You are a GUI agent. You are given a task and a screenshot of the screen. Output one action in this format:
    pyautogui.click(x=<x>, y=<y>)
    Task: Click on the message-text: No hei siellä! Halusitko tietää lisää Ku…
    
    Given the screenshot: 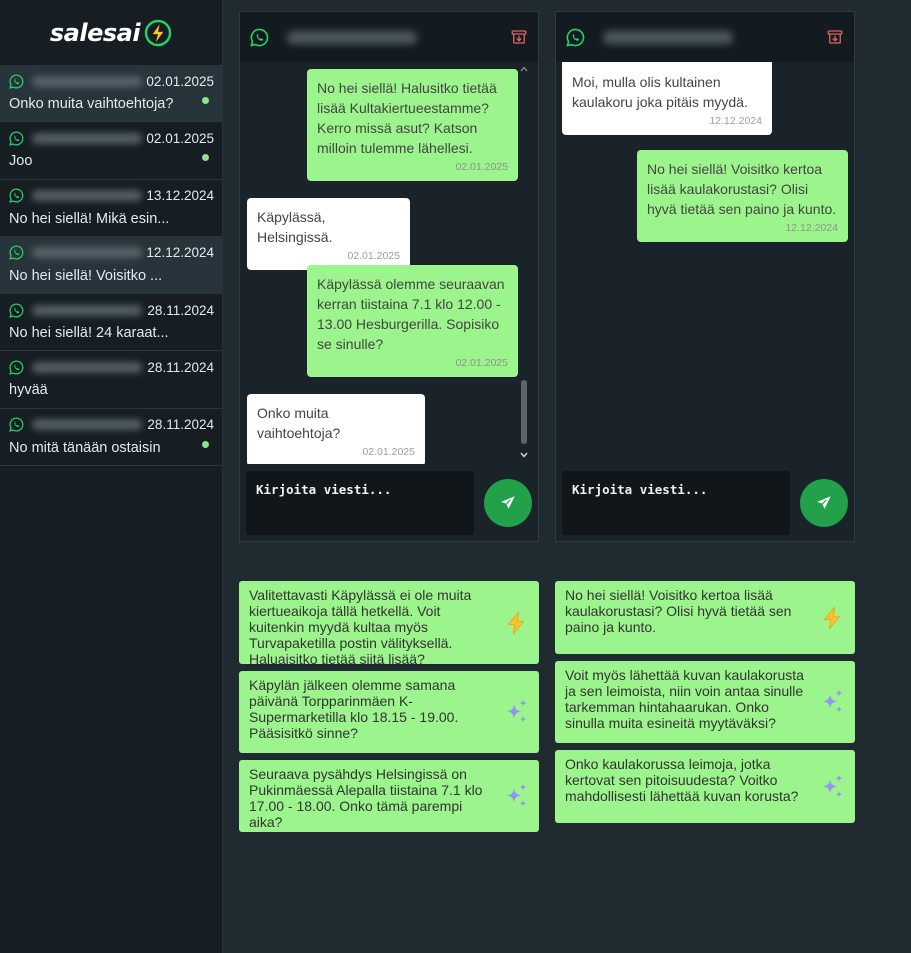 What is the action you would take?
    pyautogui.click(x=407, y=118)
    